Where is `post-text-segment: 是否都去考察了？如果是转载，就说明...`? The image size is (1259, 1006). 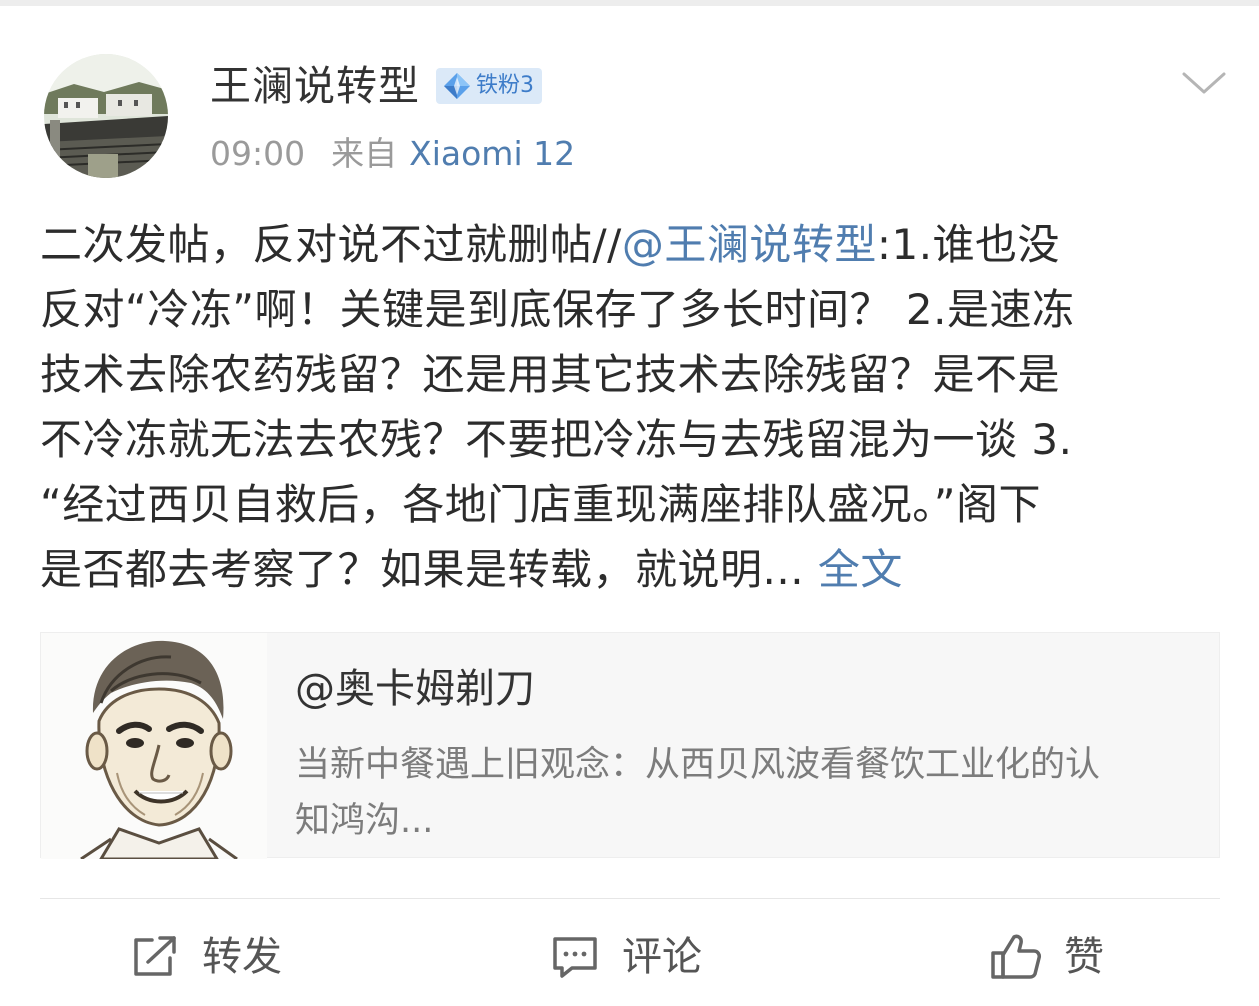 post-text-segment: 是否都去考察了？如果是转载，就说明... is located at coordinates (422, 569).